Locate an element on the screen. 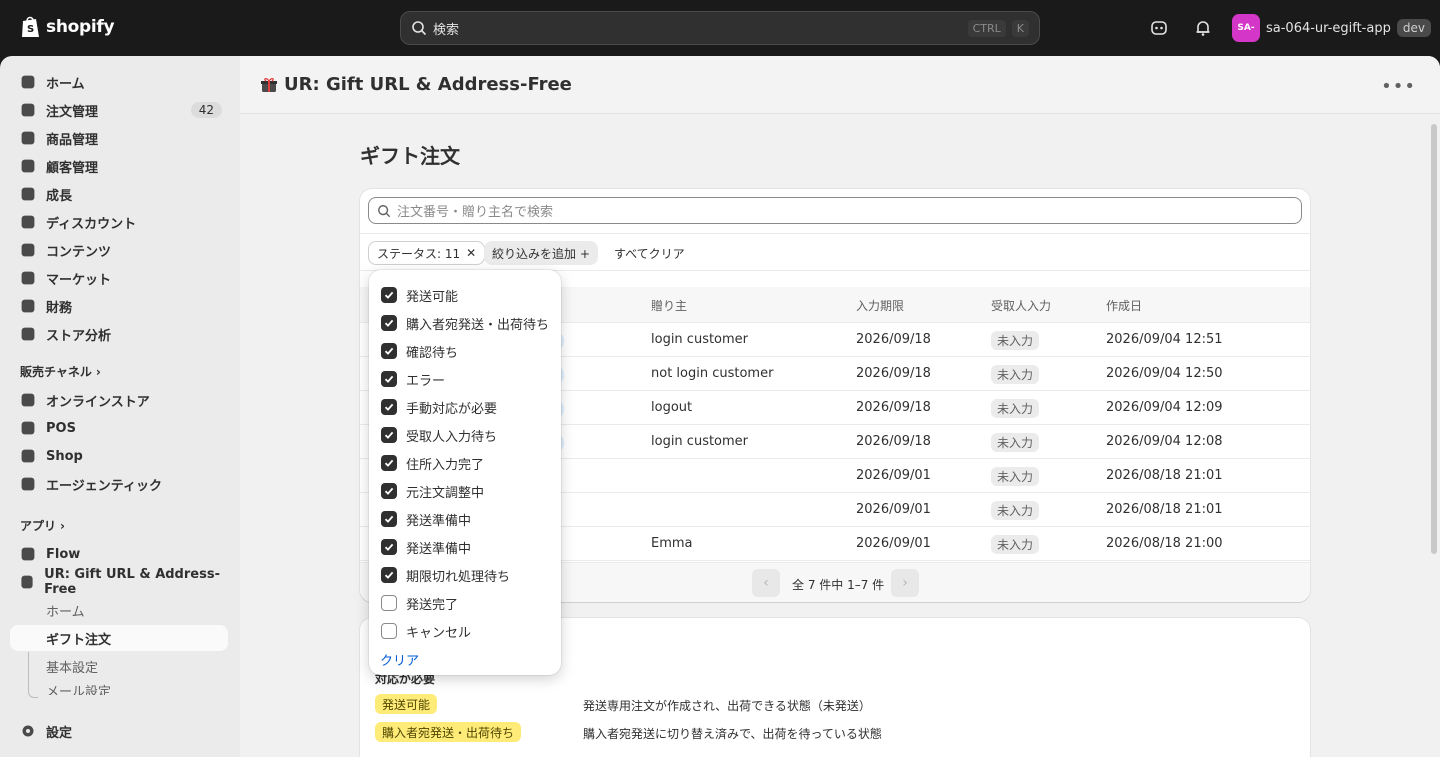 Image resolution: width=1440 pixels, height=757 pixels. sidebar-item-8: 財務 is located at coordinates (119, 306).